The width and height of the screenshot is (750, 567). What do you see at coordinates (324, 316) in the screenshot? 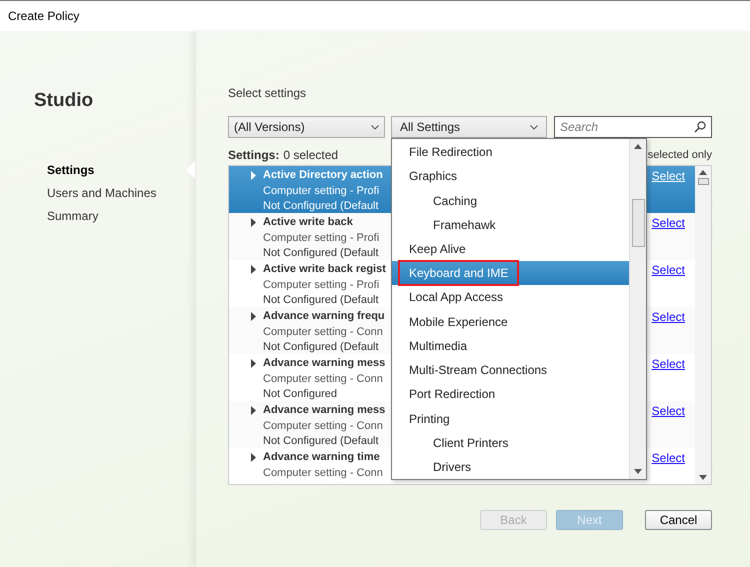
I see `setting-name: Advance warning frequ` at bounding box center [324, 316].